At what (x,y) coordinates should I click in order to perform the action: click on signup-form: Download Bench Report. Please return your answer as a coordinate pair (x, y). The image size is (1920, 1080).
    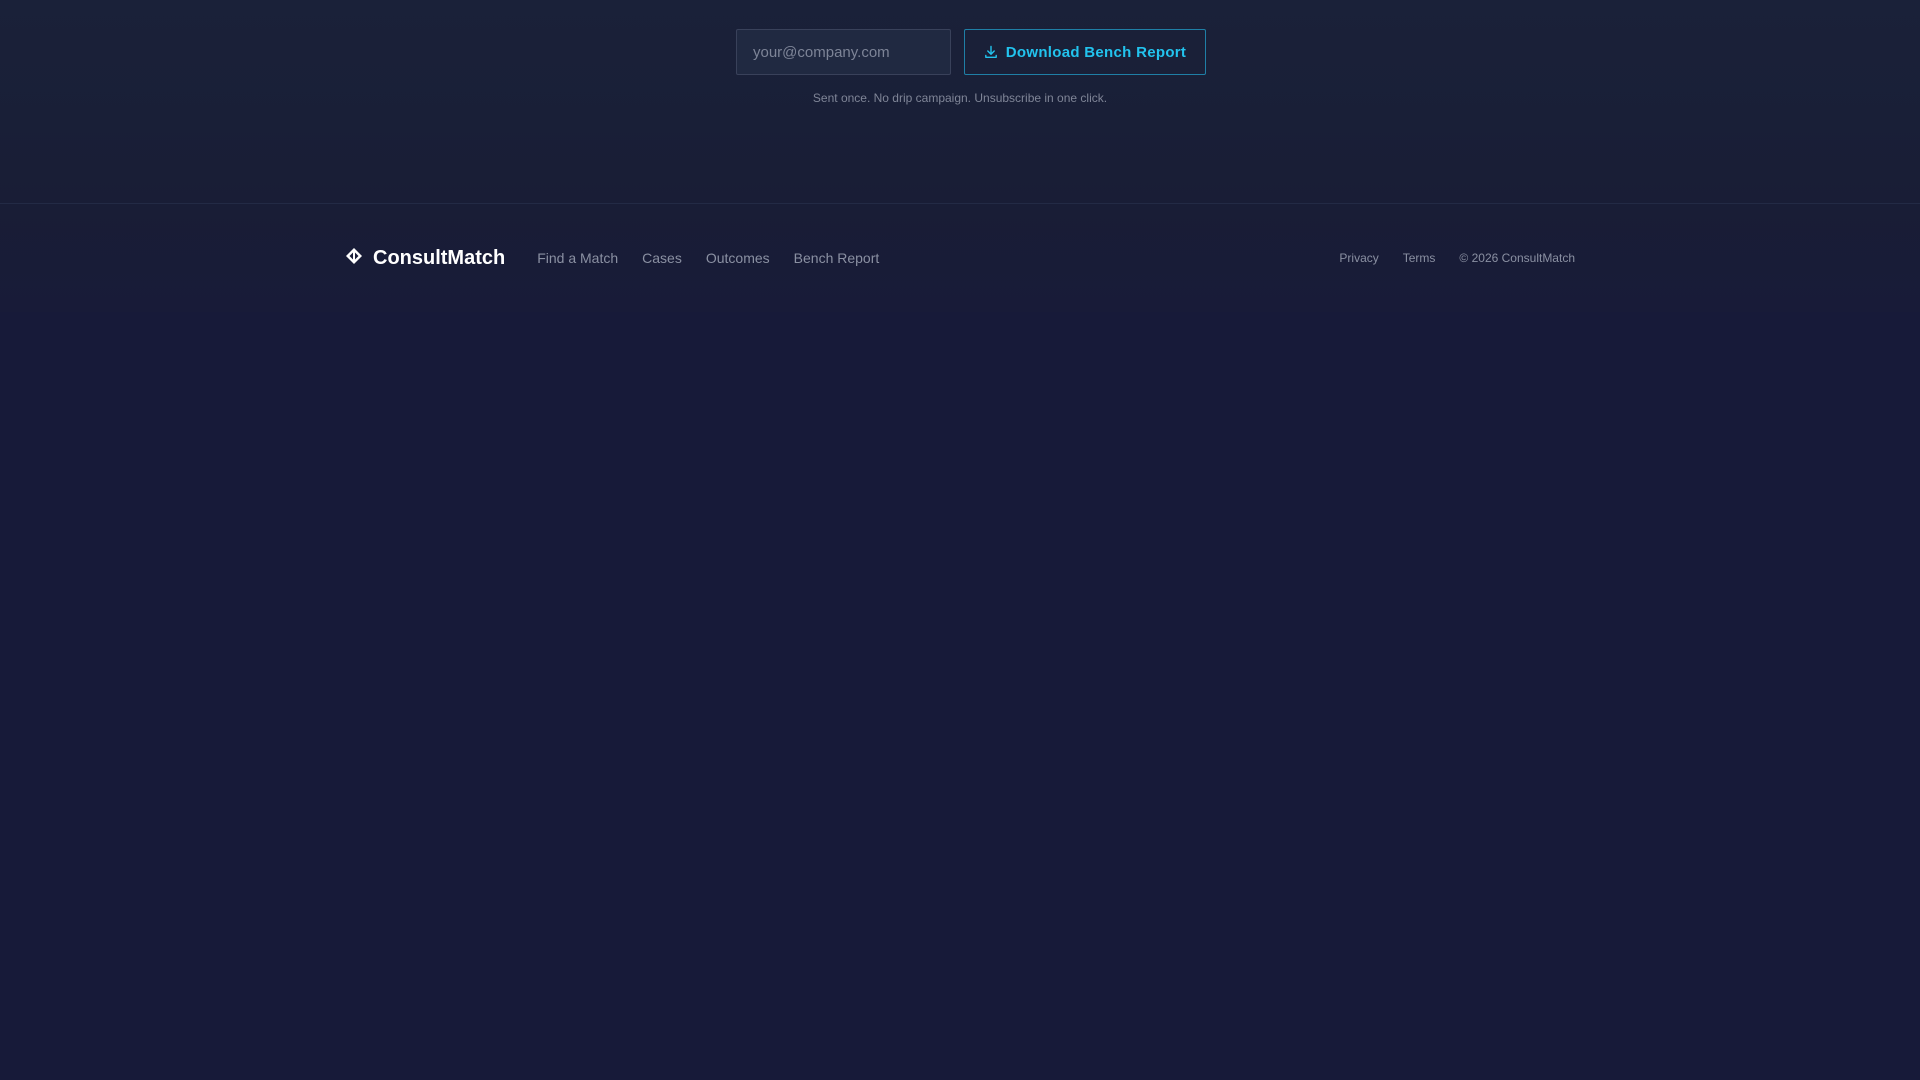
    Looking at the image, I should click on (971, 52).